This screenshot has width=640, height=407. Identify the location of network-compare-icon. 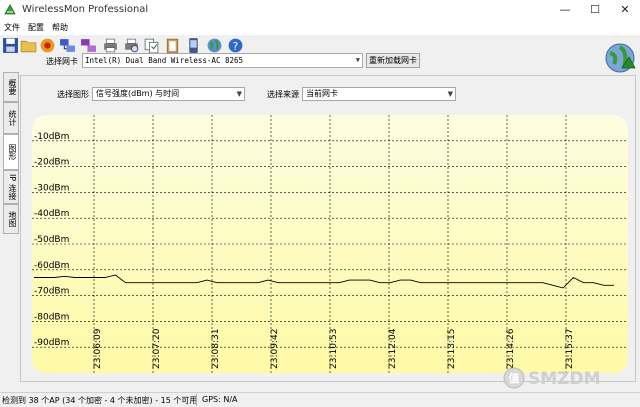
(88, 45).